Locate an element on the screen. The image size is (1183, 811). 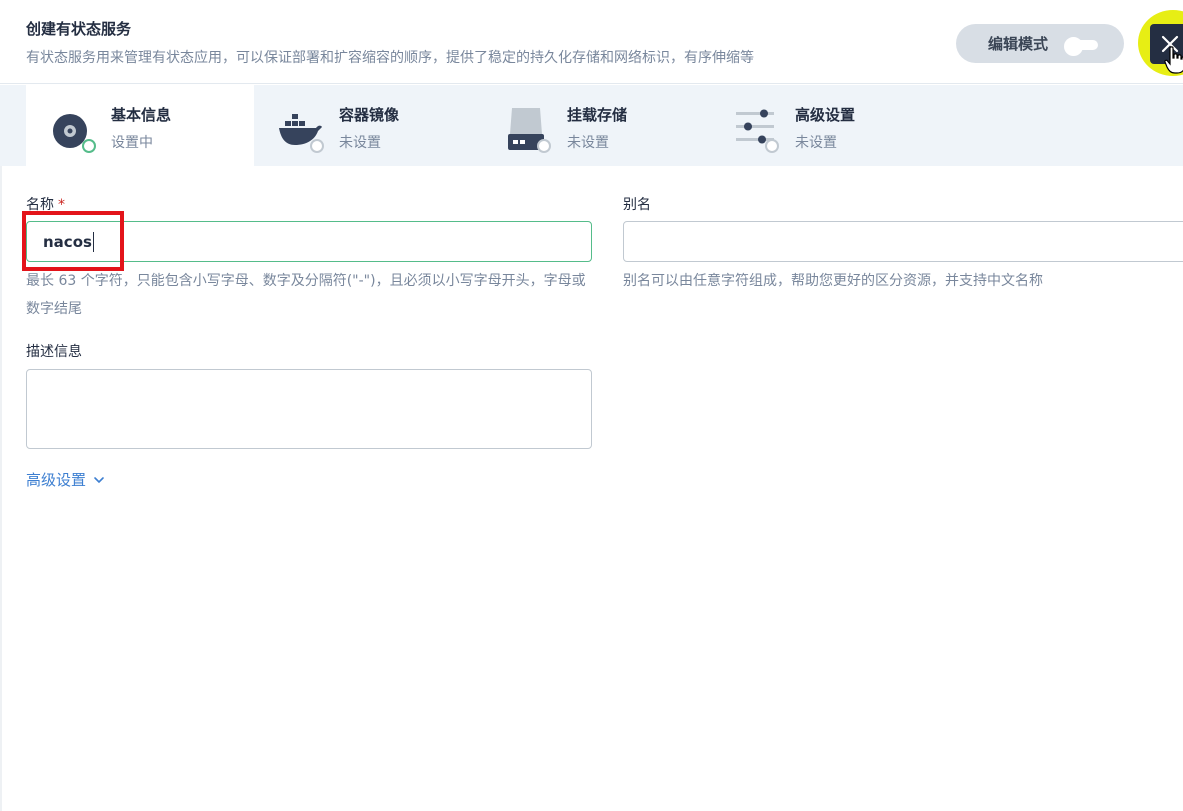
tab-mount-storage-status: 未设置 is located at coordinates (588, 143).